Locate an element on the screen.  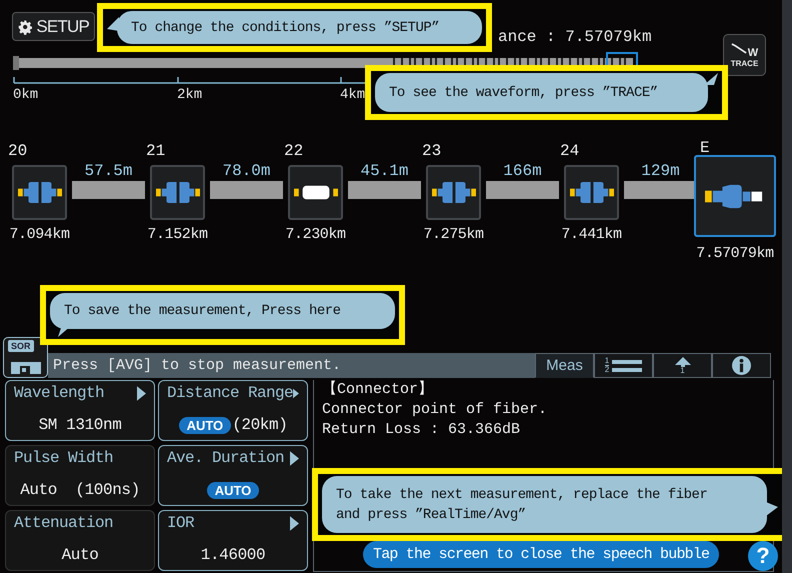
detail-text: 【Connector】 is located at coordinates (378, 390).